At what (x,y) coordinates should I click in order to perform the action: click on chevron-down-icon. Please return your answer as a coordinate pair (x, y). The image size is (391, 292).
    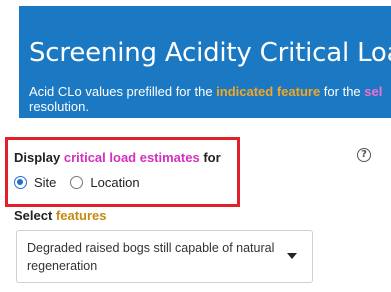
    Looking at the image, I should click on (292, 256).